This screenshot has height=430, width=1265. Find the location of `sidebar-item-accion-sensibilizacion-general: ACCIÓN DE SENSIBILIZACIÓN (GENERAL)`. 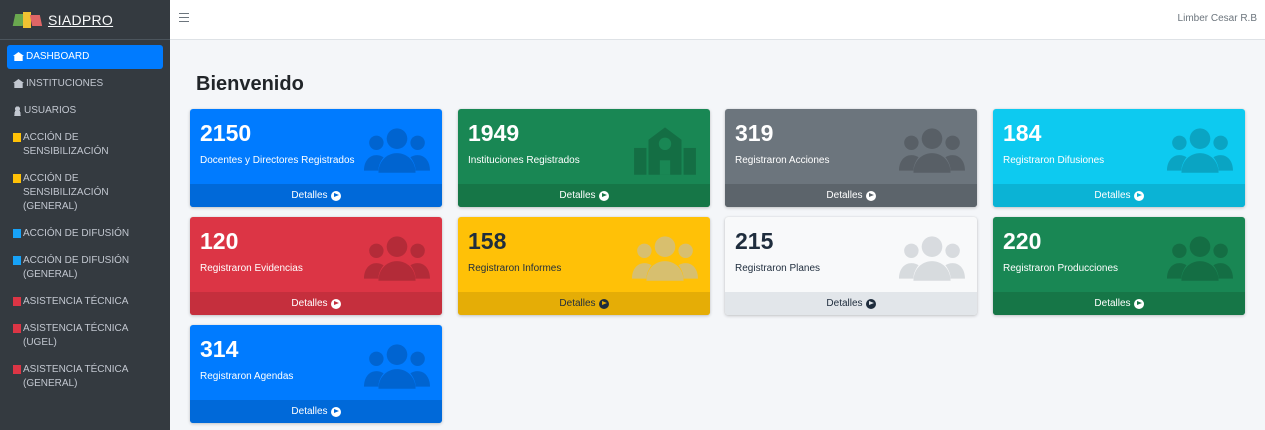

sidebar-item-accion-sensibilizacion-general: ACCIÓN DE SENSIBILIZACIÓN (GENERAL) is located at coordinates (85, 193).